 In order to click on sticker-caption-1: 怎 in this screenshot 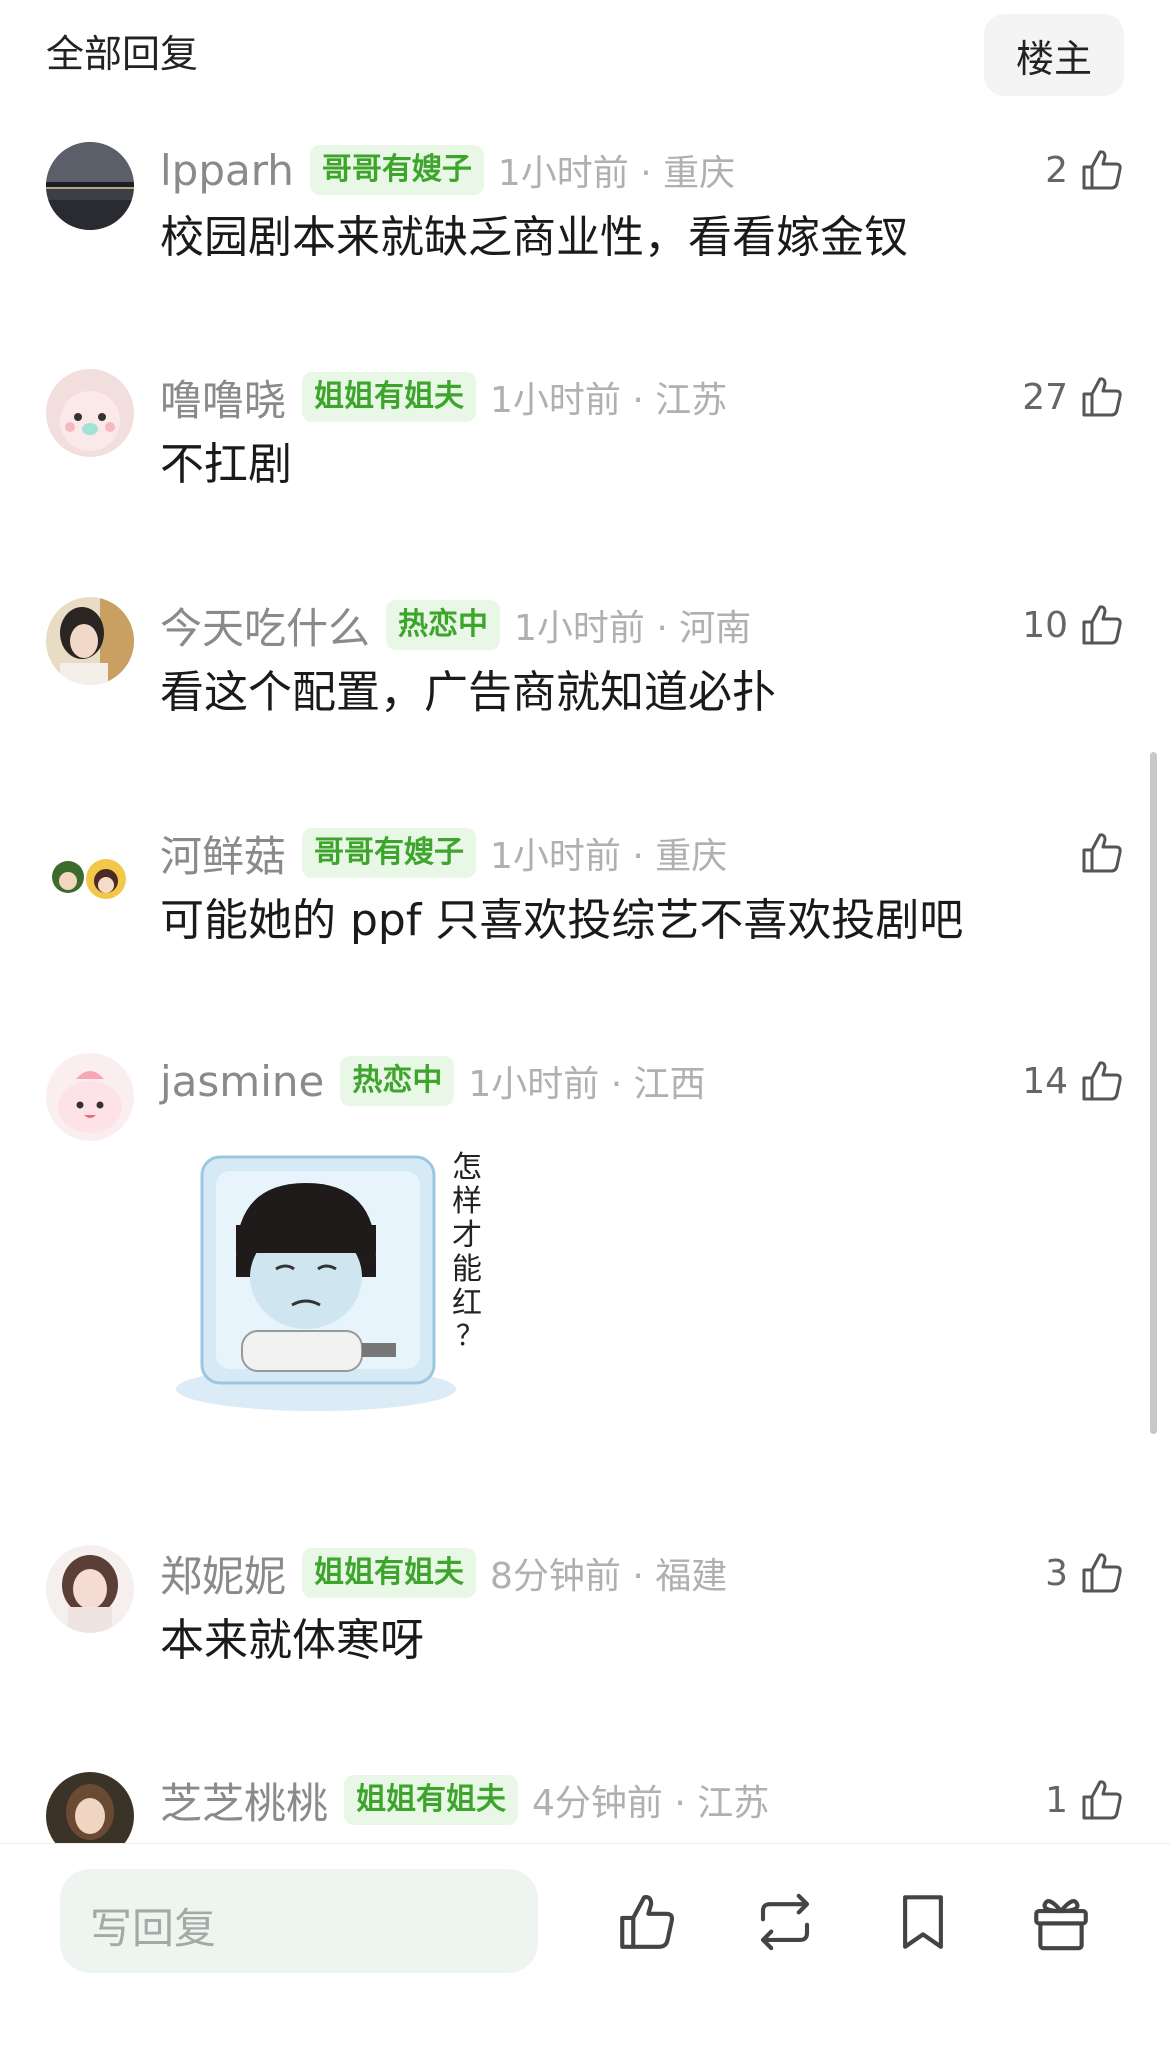, I will do `click(467, 1167)`.